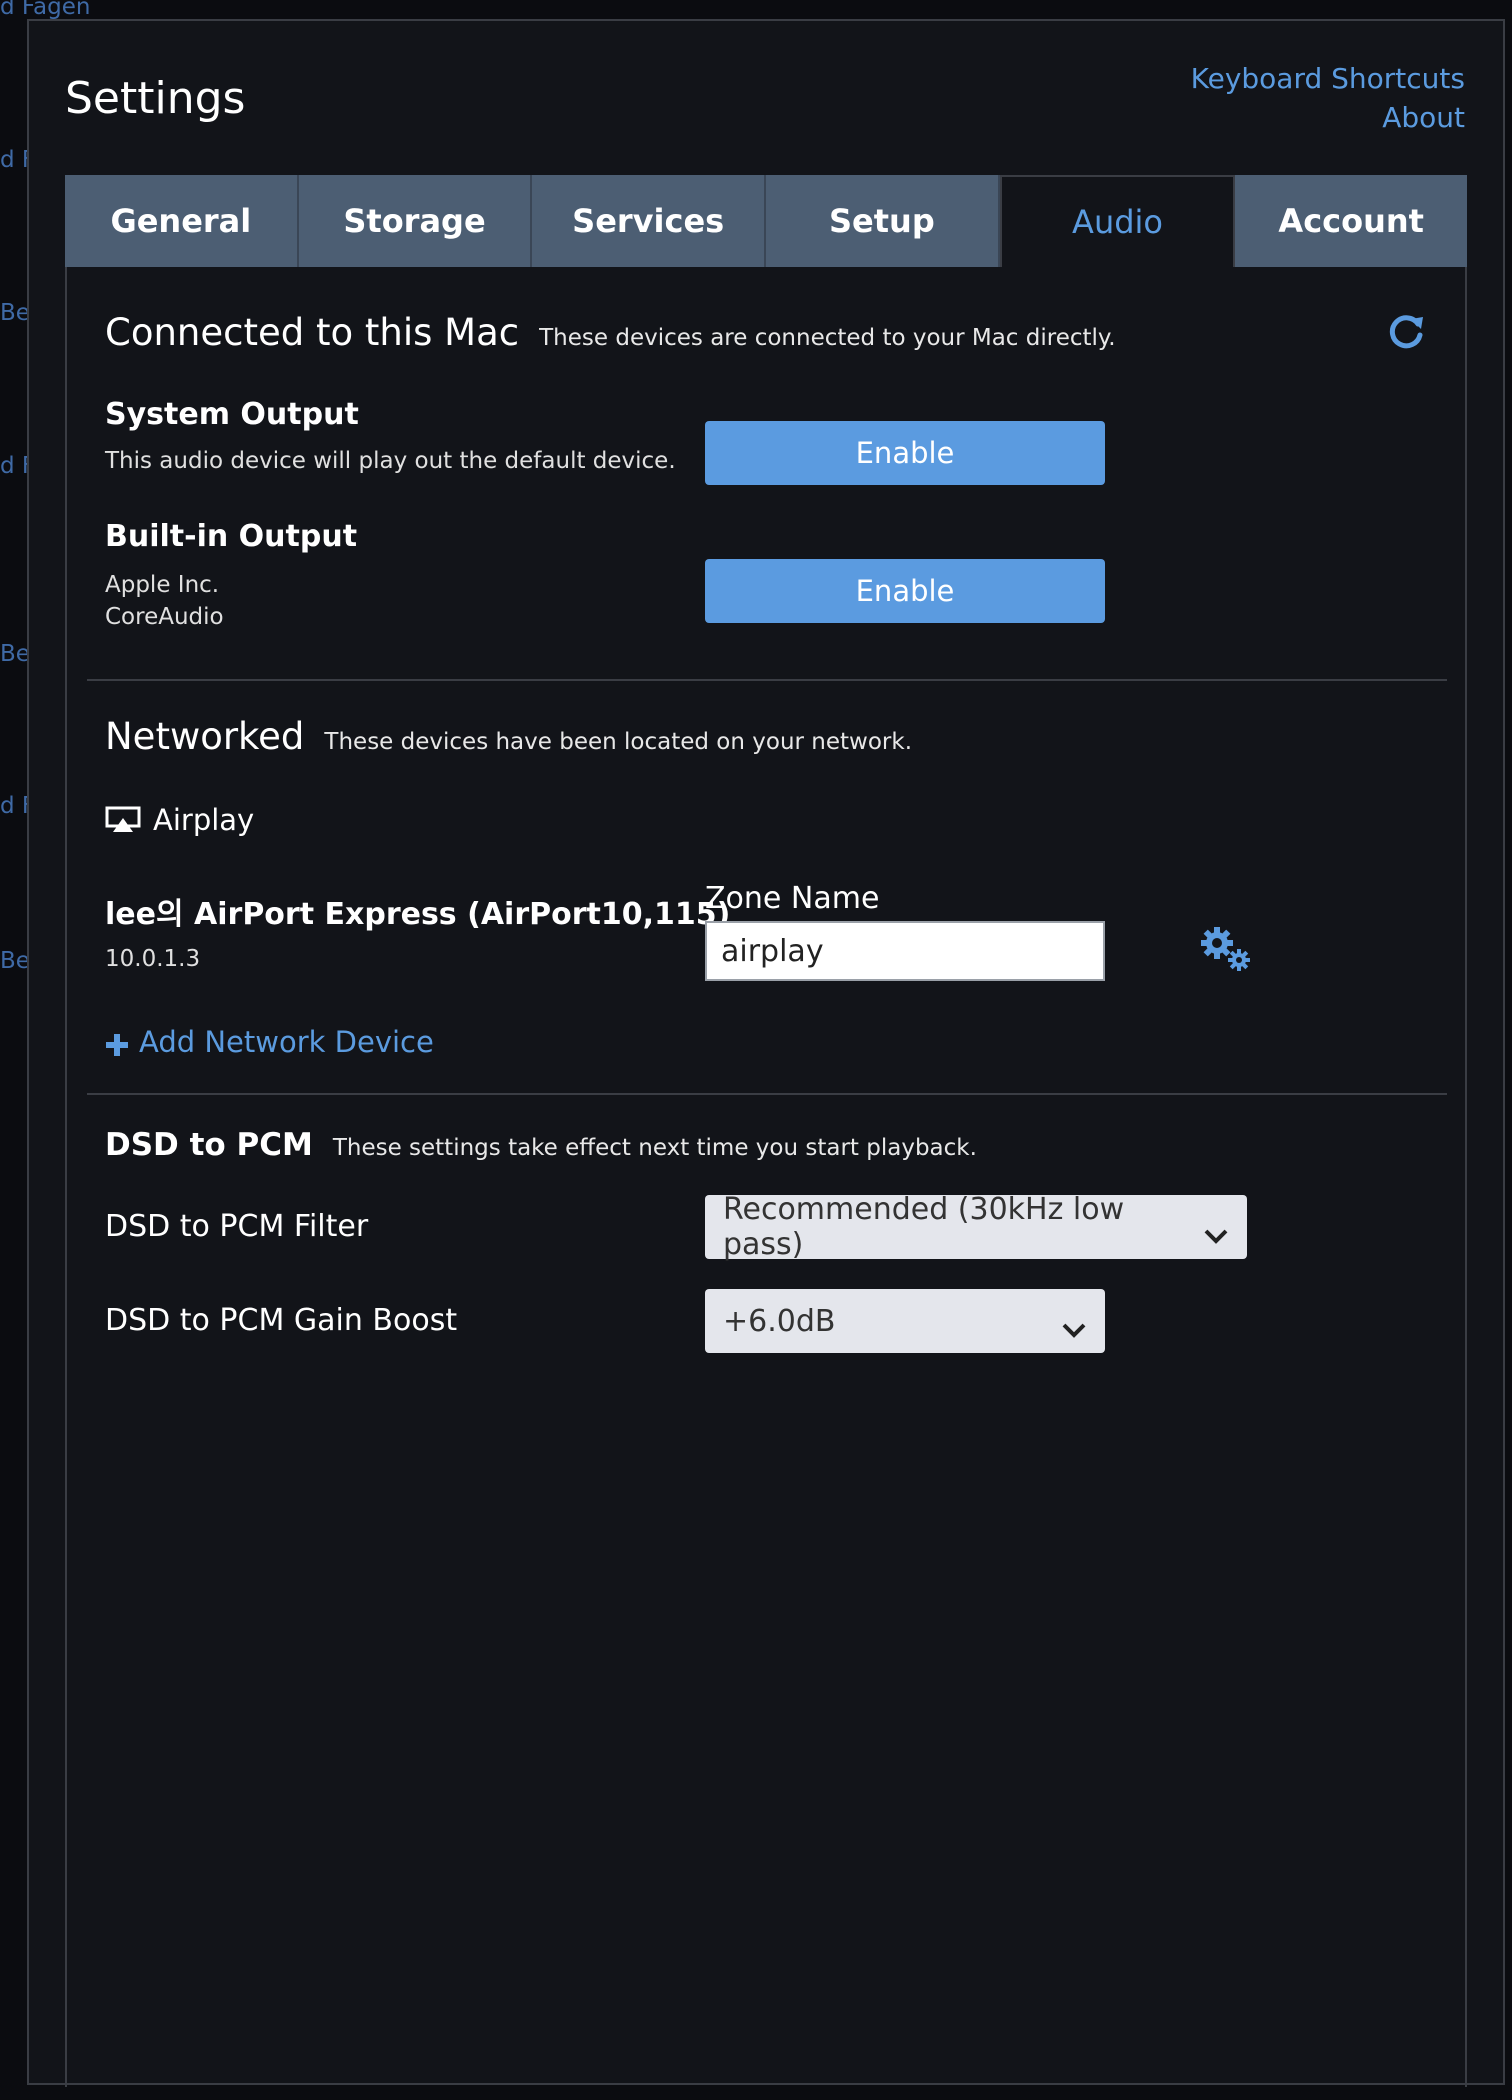 The width and height of the screenshot is (1512, 2100). I want to click on zone-name-input, so click(905, 951).